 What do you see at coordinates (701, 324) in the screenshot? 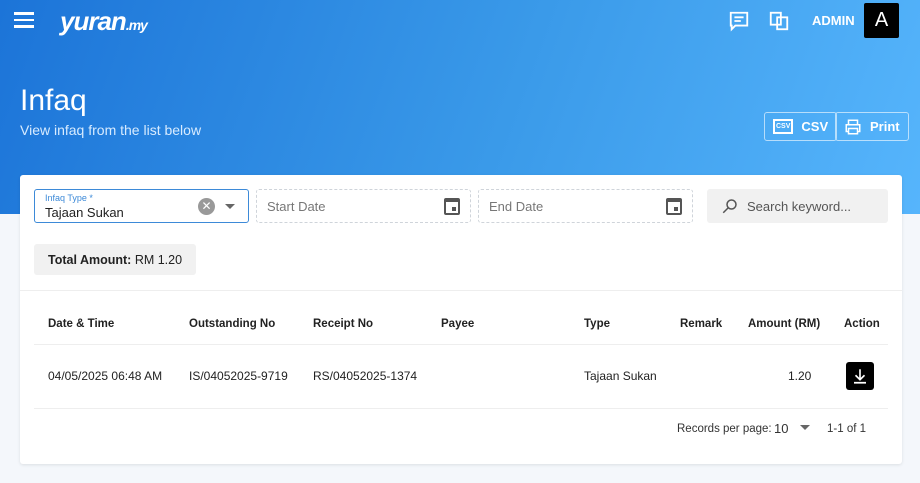
I see `col-remark: Remark` at bounding box center [701, 324].